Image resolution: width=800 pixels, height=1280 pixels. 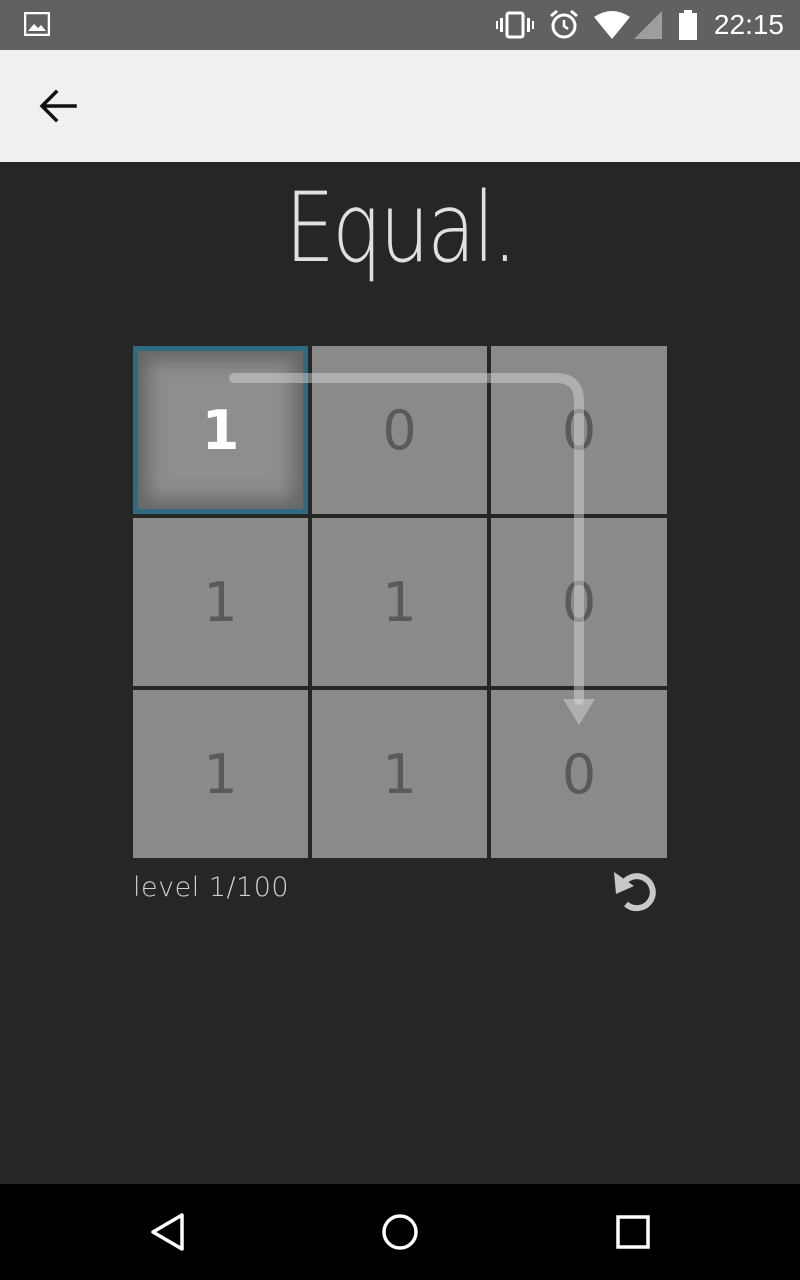 What do you see at coordinates (748, 24) in the screenshot?
I see `status-time: 22:15` at bounding box center [748, 24].